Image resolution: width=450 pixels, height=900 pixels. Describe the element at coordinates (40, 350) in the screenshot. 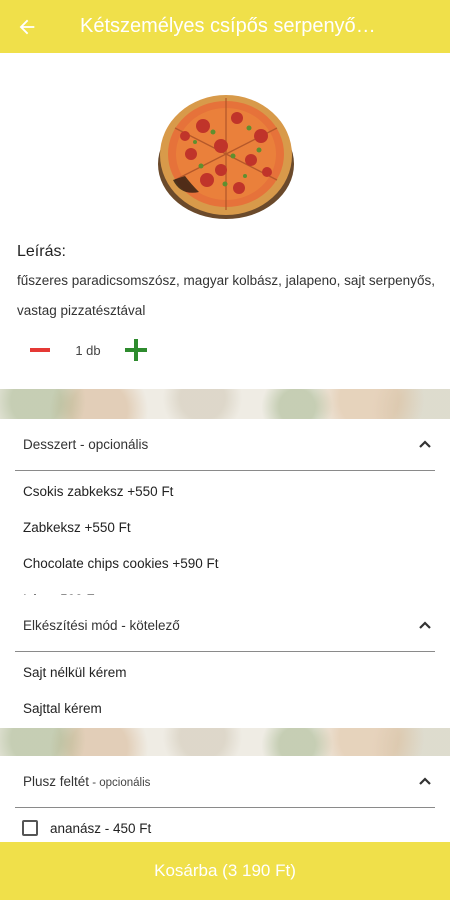

I see `minus-icon` at that location.